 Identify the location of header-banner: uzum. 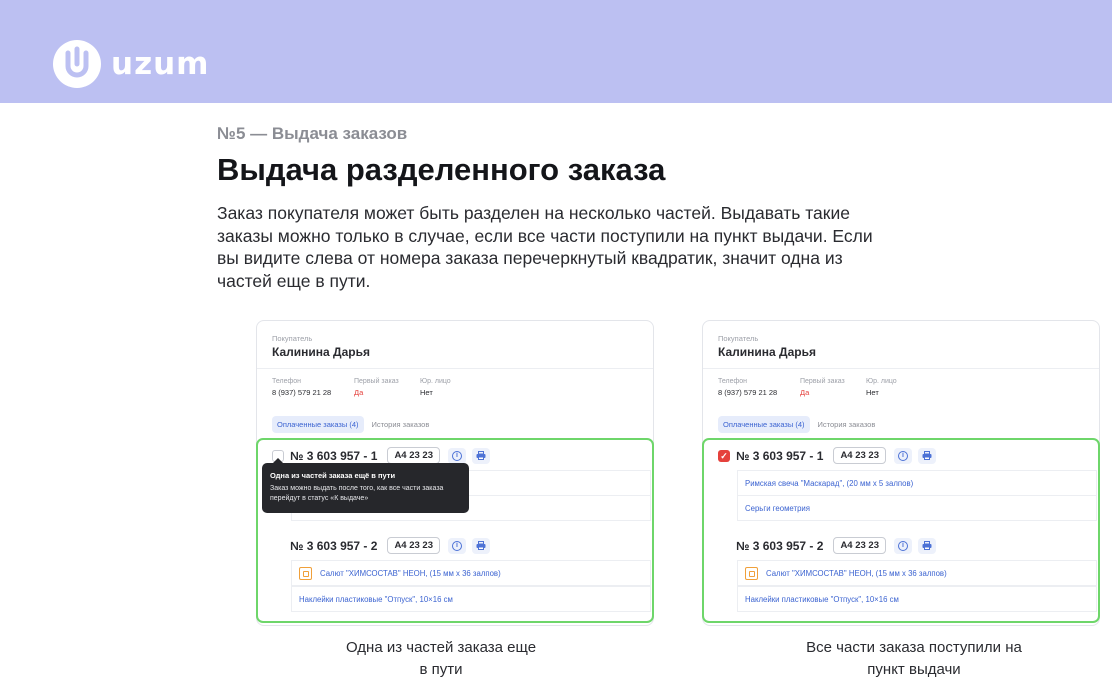
(556, 51).